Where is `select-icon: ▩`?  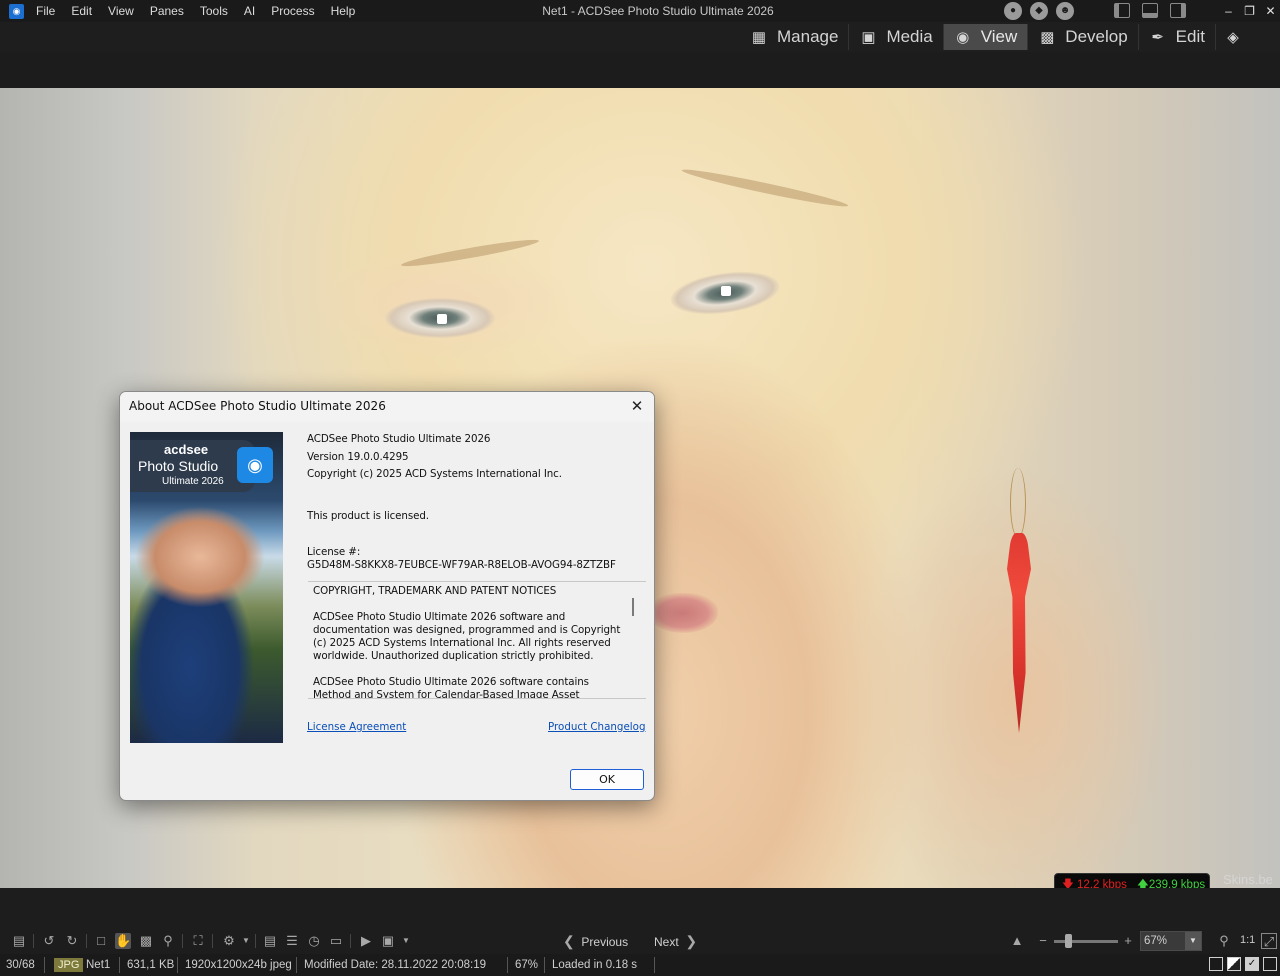 select-icon: ▩ is located at coordinates (146, 941).